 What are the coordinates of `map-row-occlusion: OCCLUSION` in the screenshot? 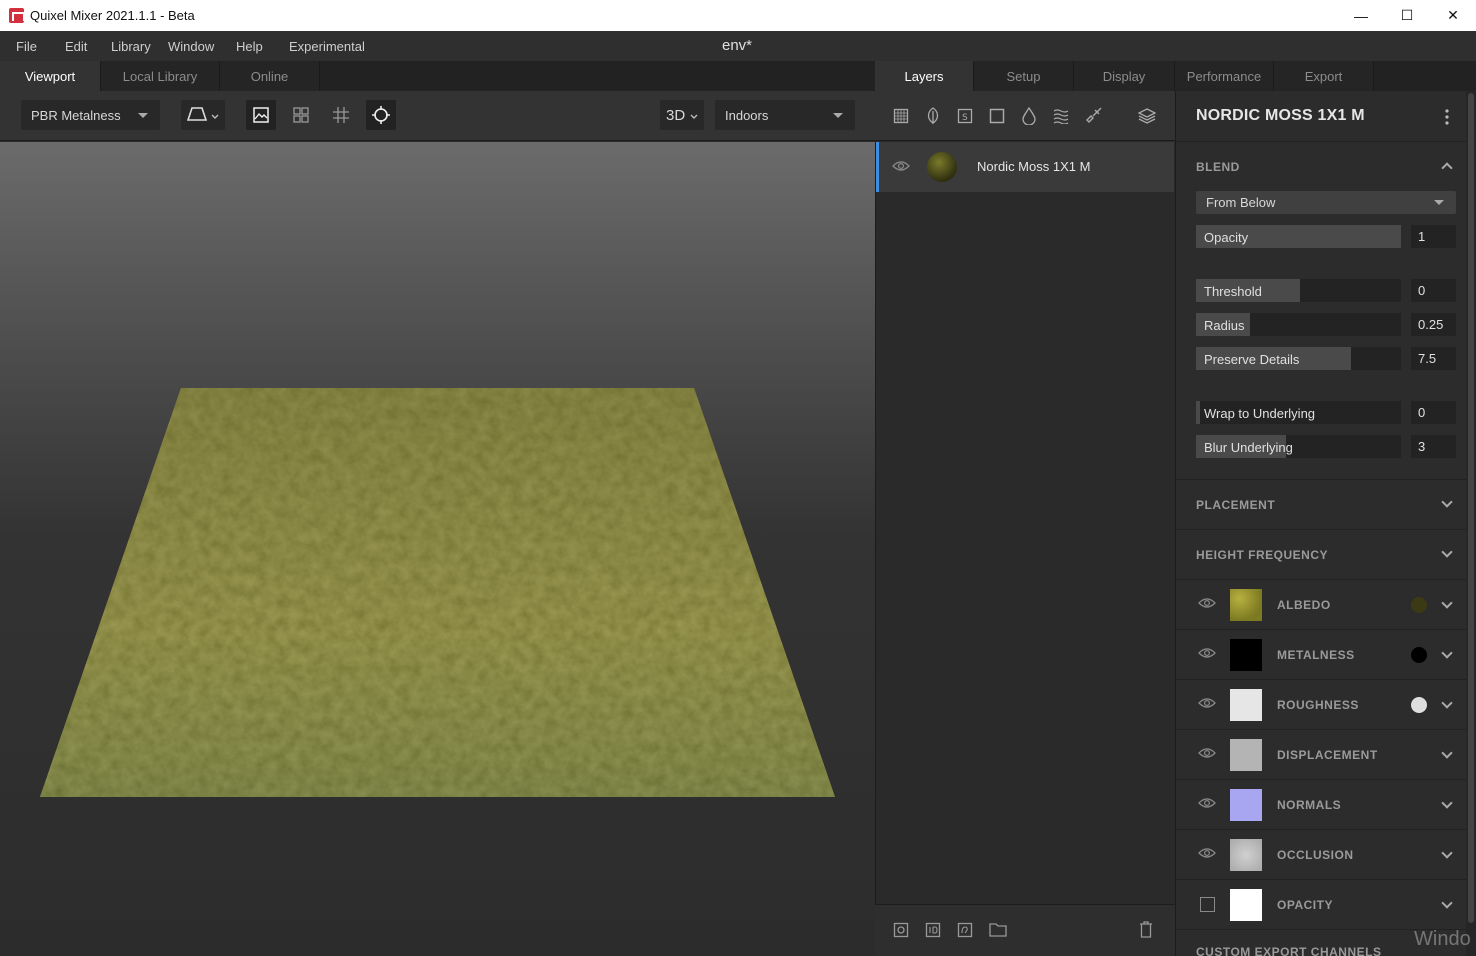 It's located at (1321, 855).